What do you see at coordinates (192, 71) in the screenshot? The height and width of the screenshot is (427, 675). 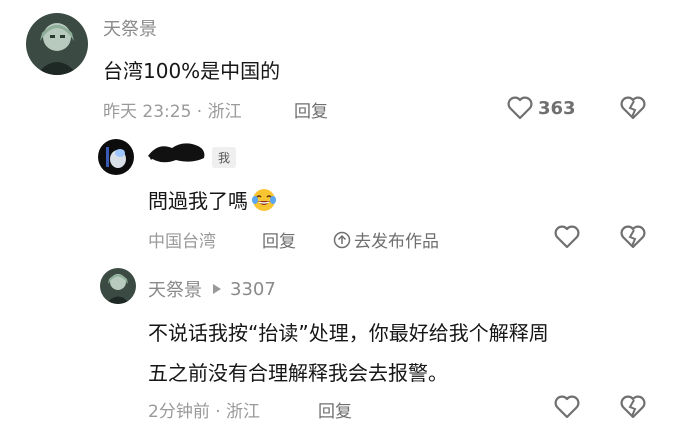 I see `comment-text: 台湾100%是中国的` at bounding box center [192, 71].